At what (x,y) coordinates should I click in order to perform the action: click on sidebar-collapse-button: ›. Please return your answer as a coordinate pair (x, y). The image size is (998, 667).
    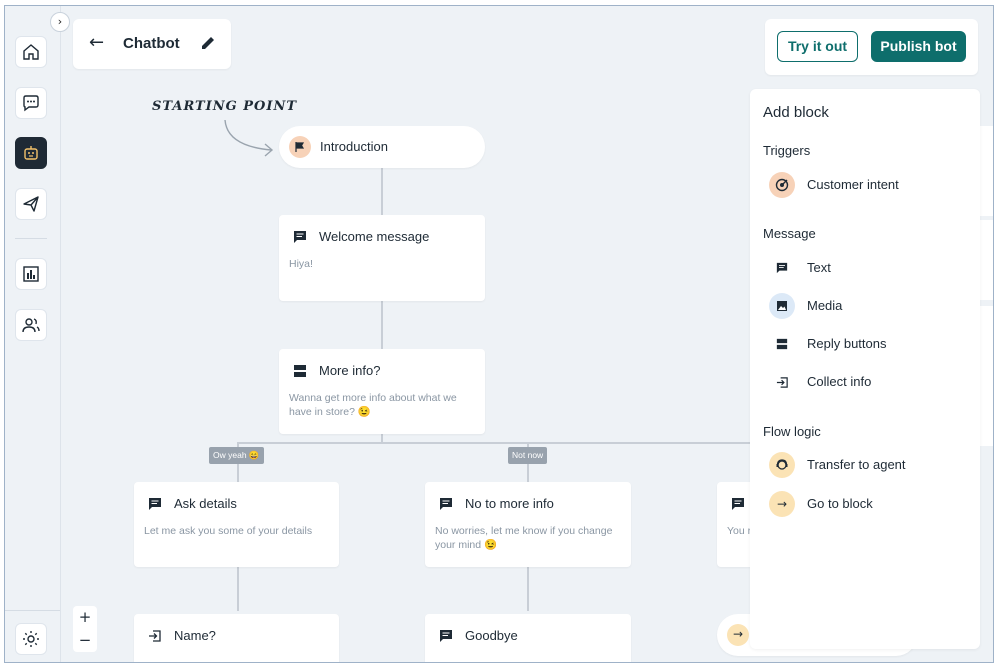
    Looking at the image, I should click on (60, 22).